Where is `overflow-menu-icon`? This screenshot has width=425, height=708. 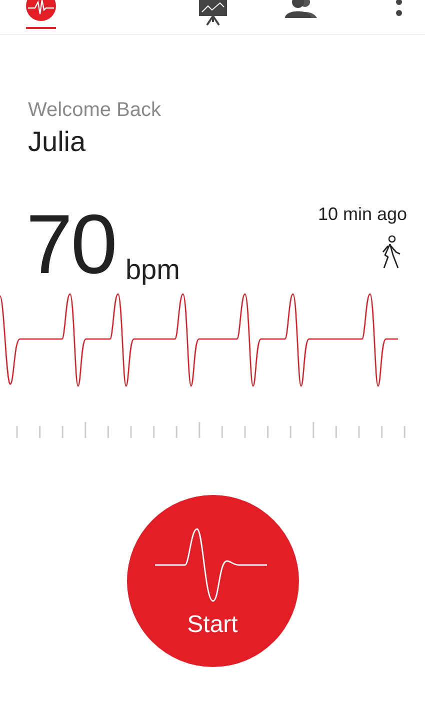
overflow-menu-icon is located at coordinates (399, 9).